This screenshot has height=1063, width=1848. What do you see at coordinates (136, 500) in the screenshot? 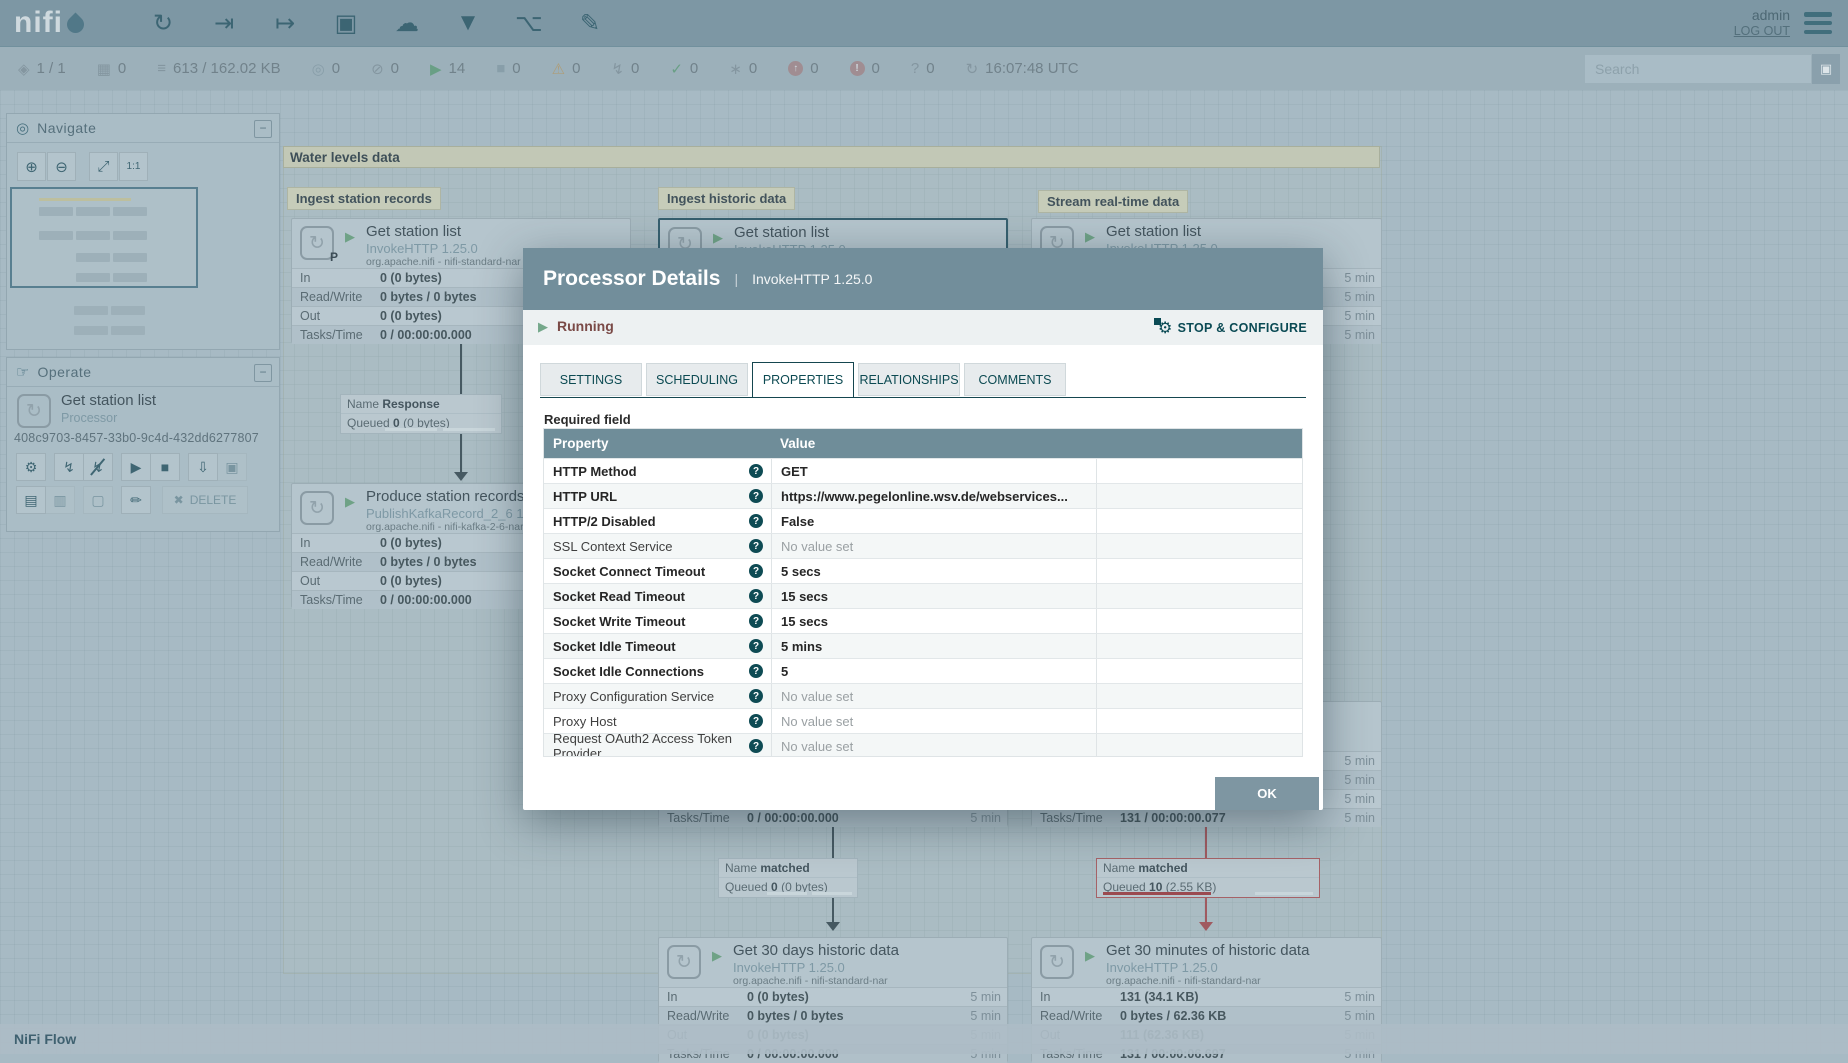
I see `change-color-button: ✏` at bounding box center [136, 500].